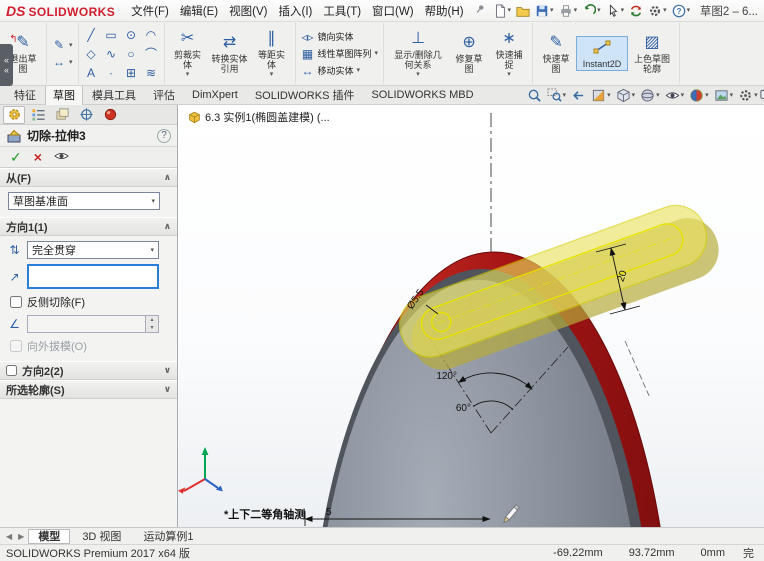  Describe the element at coordinates (272, 53) in the screenshot. I see `offset-entities-button: ∥ 等距实体 ▾` at that location.